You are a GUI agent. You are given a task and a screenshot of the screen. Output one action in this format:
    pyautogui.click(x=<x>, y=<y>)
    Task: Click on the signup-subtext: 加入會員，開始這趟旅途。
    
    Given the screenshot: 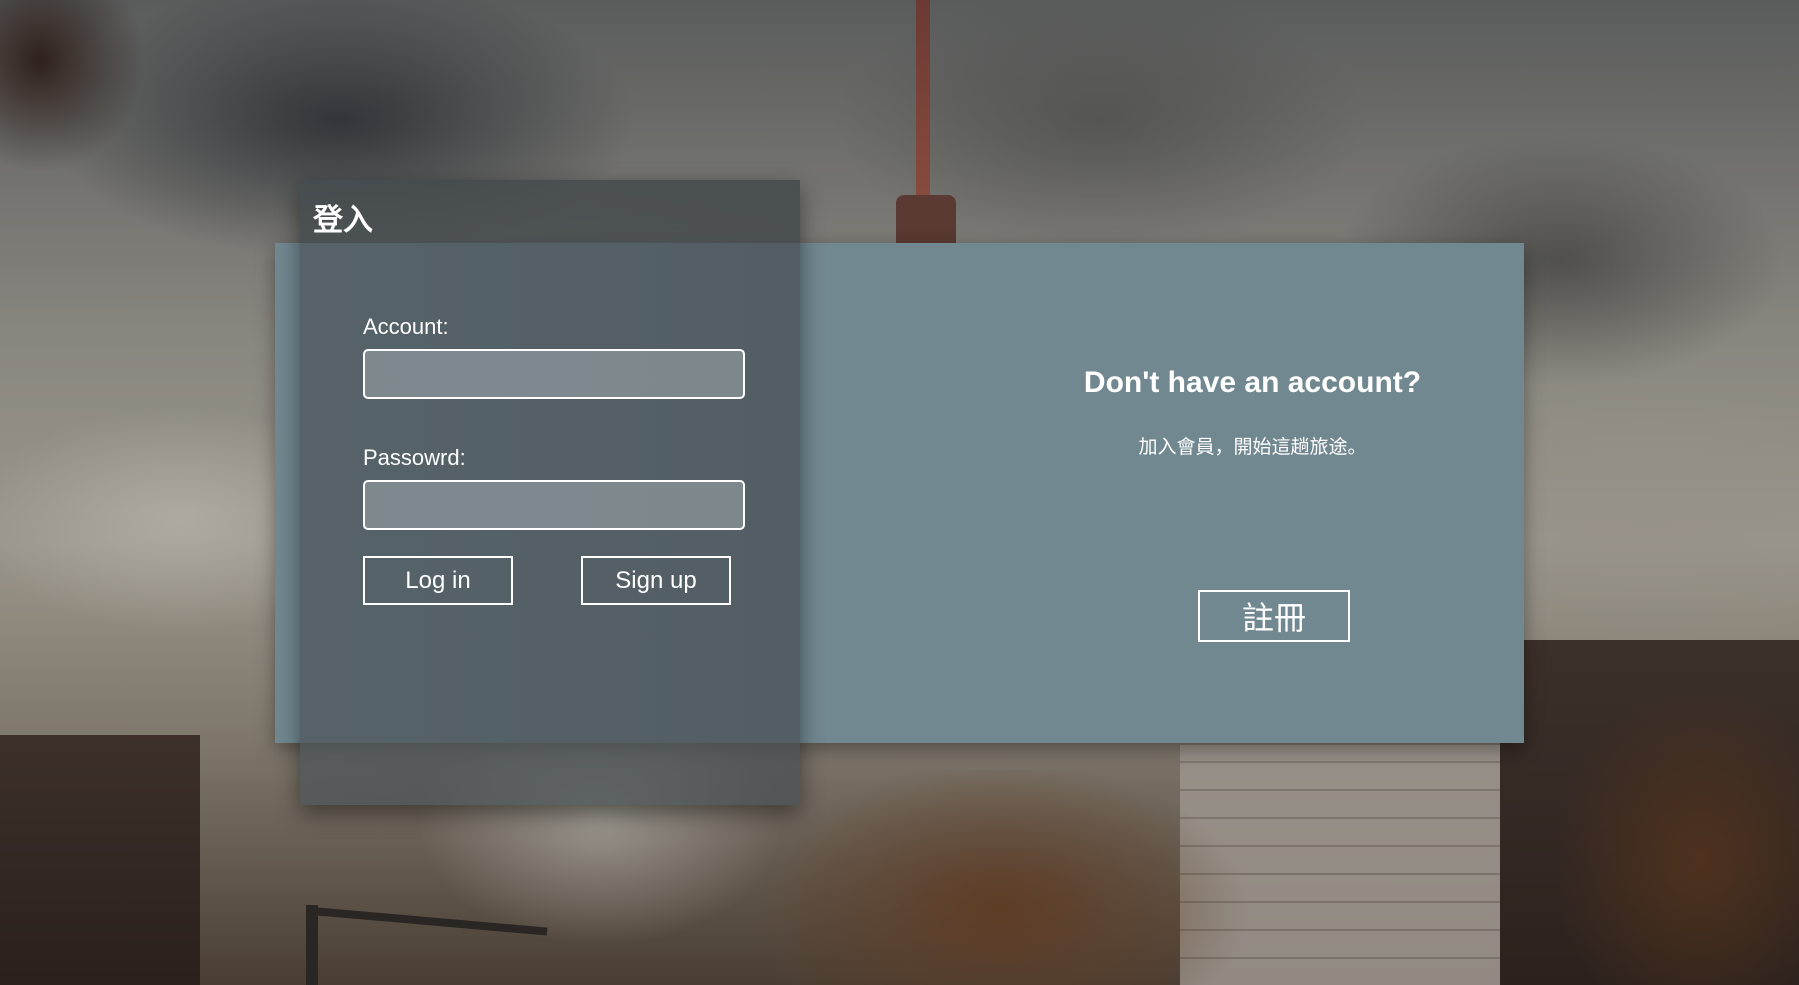 What is the action you would take?
    pyautogui.click(x=1252, y=447)
    